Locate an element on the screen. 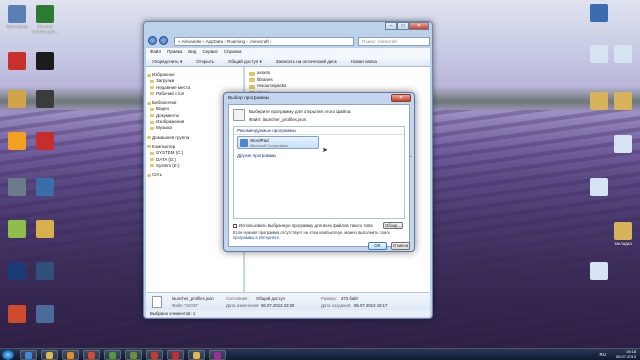 The height and width of the screenshot is (360, 640). details-created-label: Дата создания: is located at coordinates (336, 305).